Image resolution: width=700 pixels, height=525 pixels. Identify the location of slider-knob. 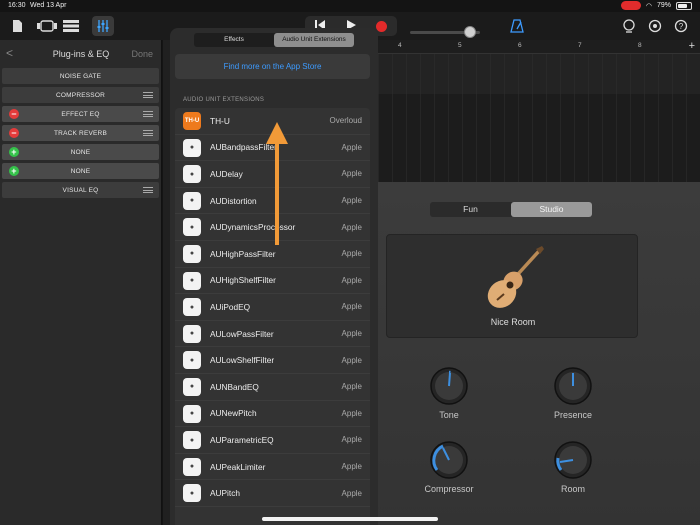
(470, 32).